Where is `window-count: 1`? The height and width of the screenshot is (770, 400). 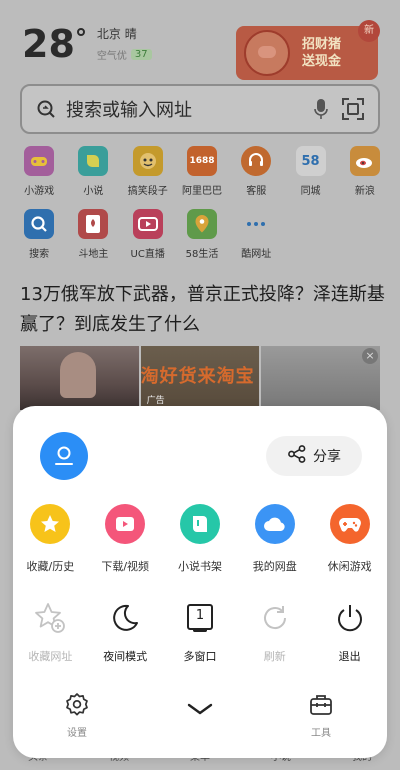 window-count: 1 is located at coordinates (200, 615).